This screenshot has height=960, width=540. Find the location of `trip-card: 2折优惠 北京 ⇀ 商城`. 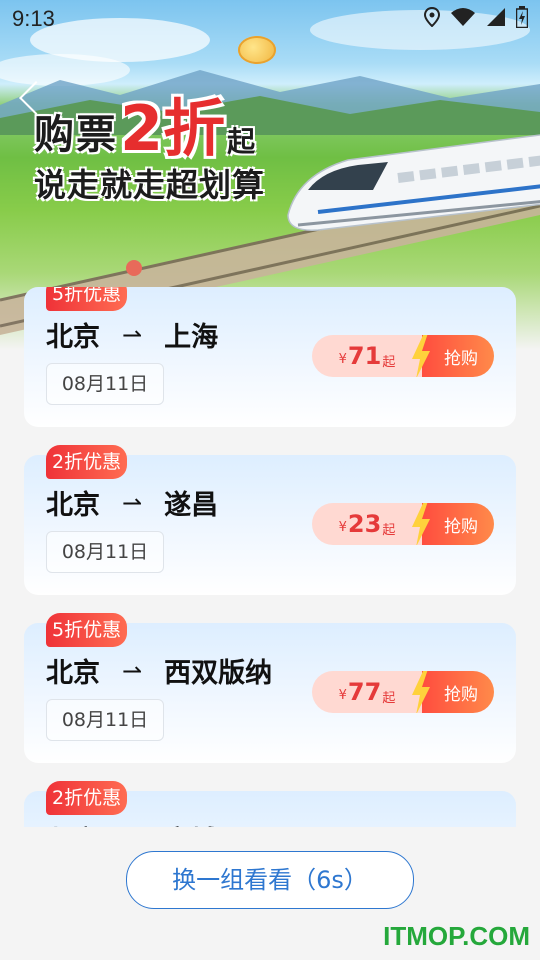

trip-card: 2折优惠 北京 ⇀ 商城 is located at coordinates (270, 804).